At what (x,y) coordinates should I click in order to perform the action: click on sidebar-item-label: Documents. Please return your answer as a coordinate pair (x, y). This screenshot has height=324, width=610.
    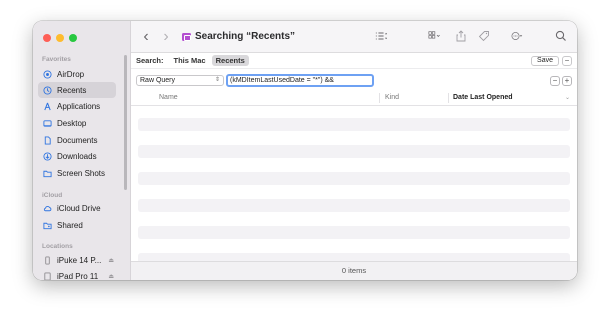
    Looking at the image, I should click on (77, 140).